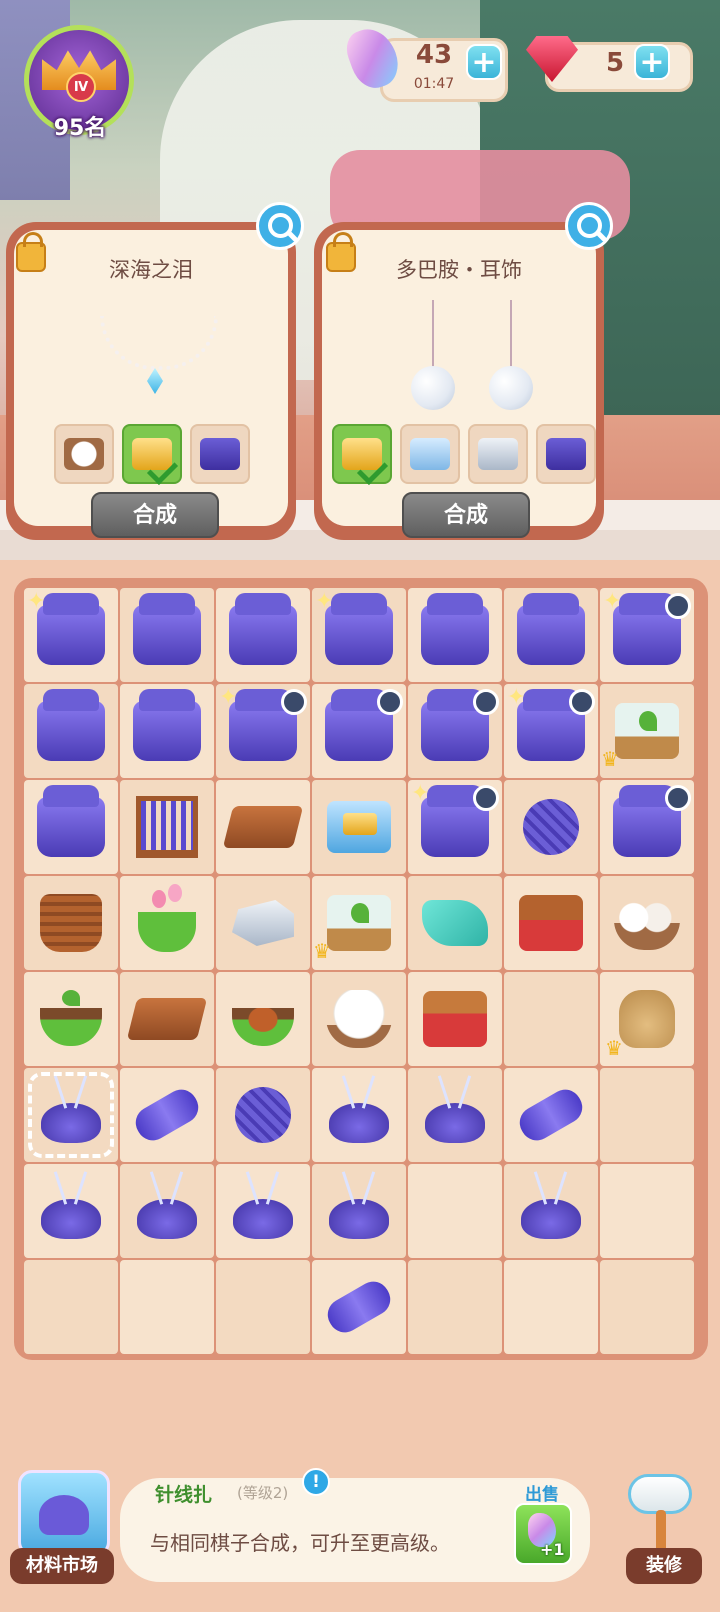 This screenshot has height=1612, width=720. I want to click on wood-planks-icon, so click(167, 1019).